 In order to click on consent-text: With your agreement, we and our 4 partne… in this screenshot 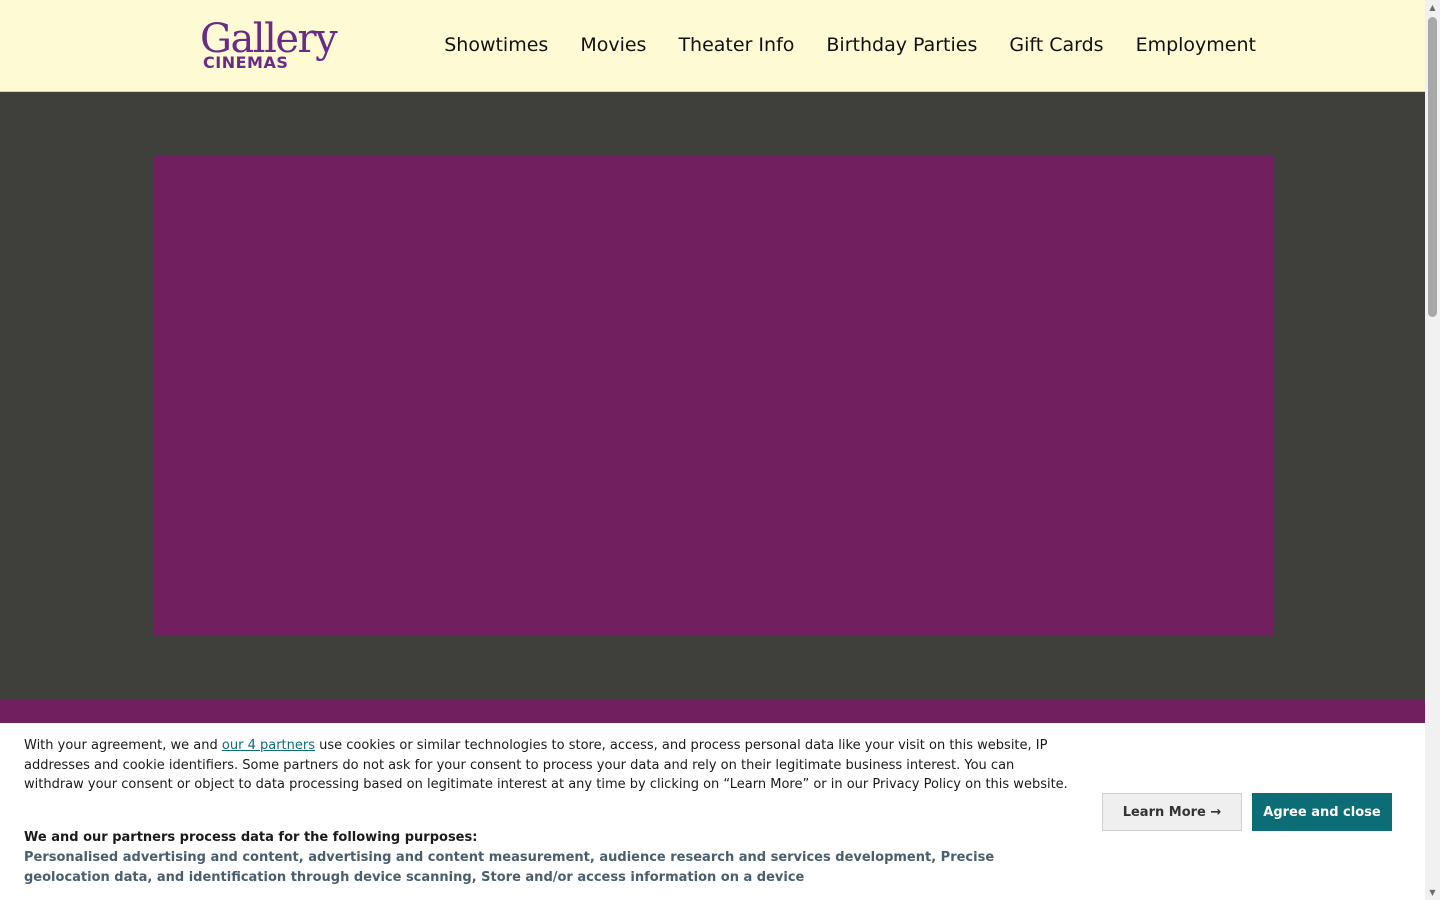, I will do `click(549, 765)`.